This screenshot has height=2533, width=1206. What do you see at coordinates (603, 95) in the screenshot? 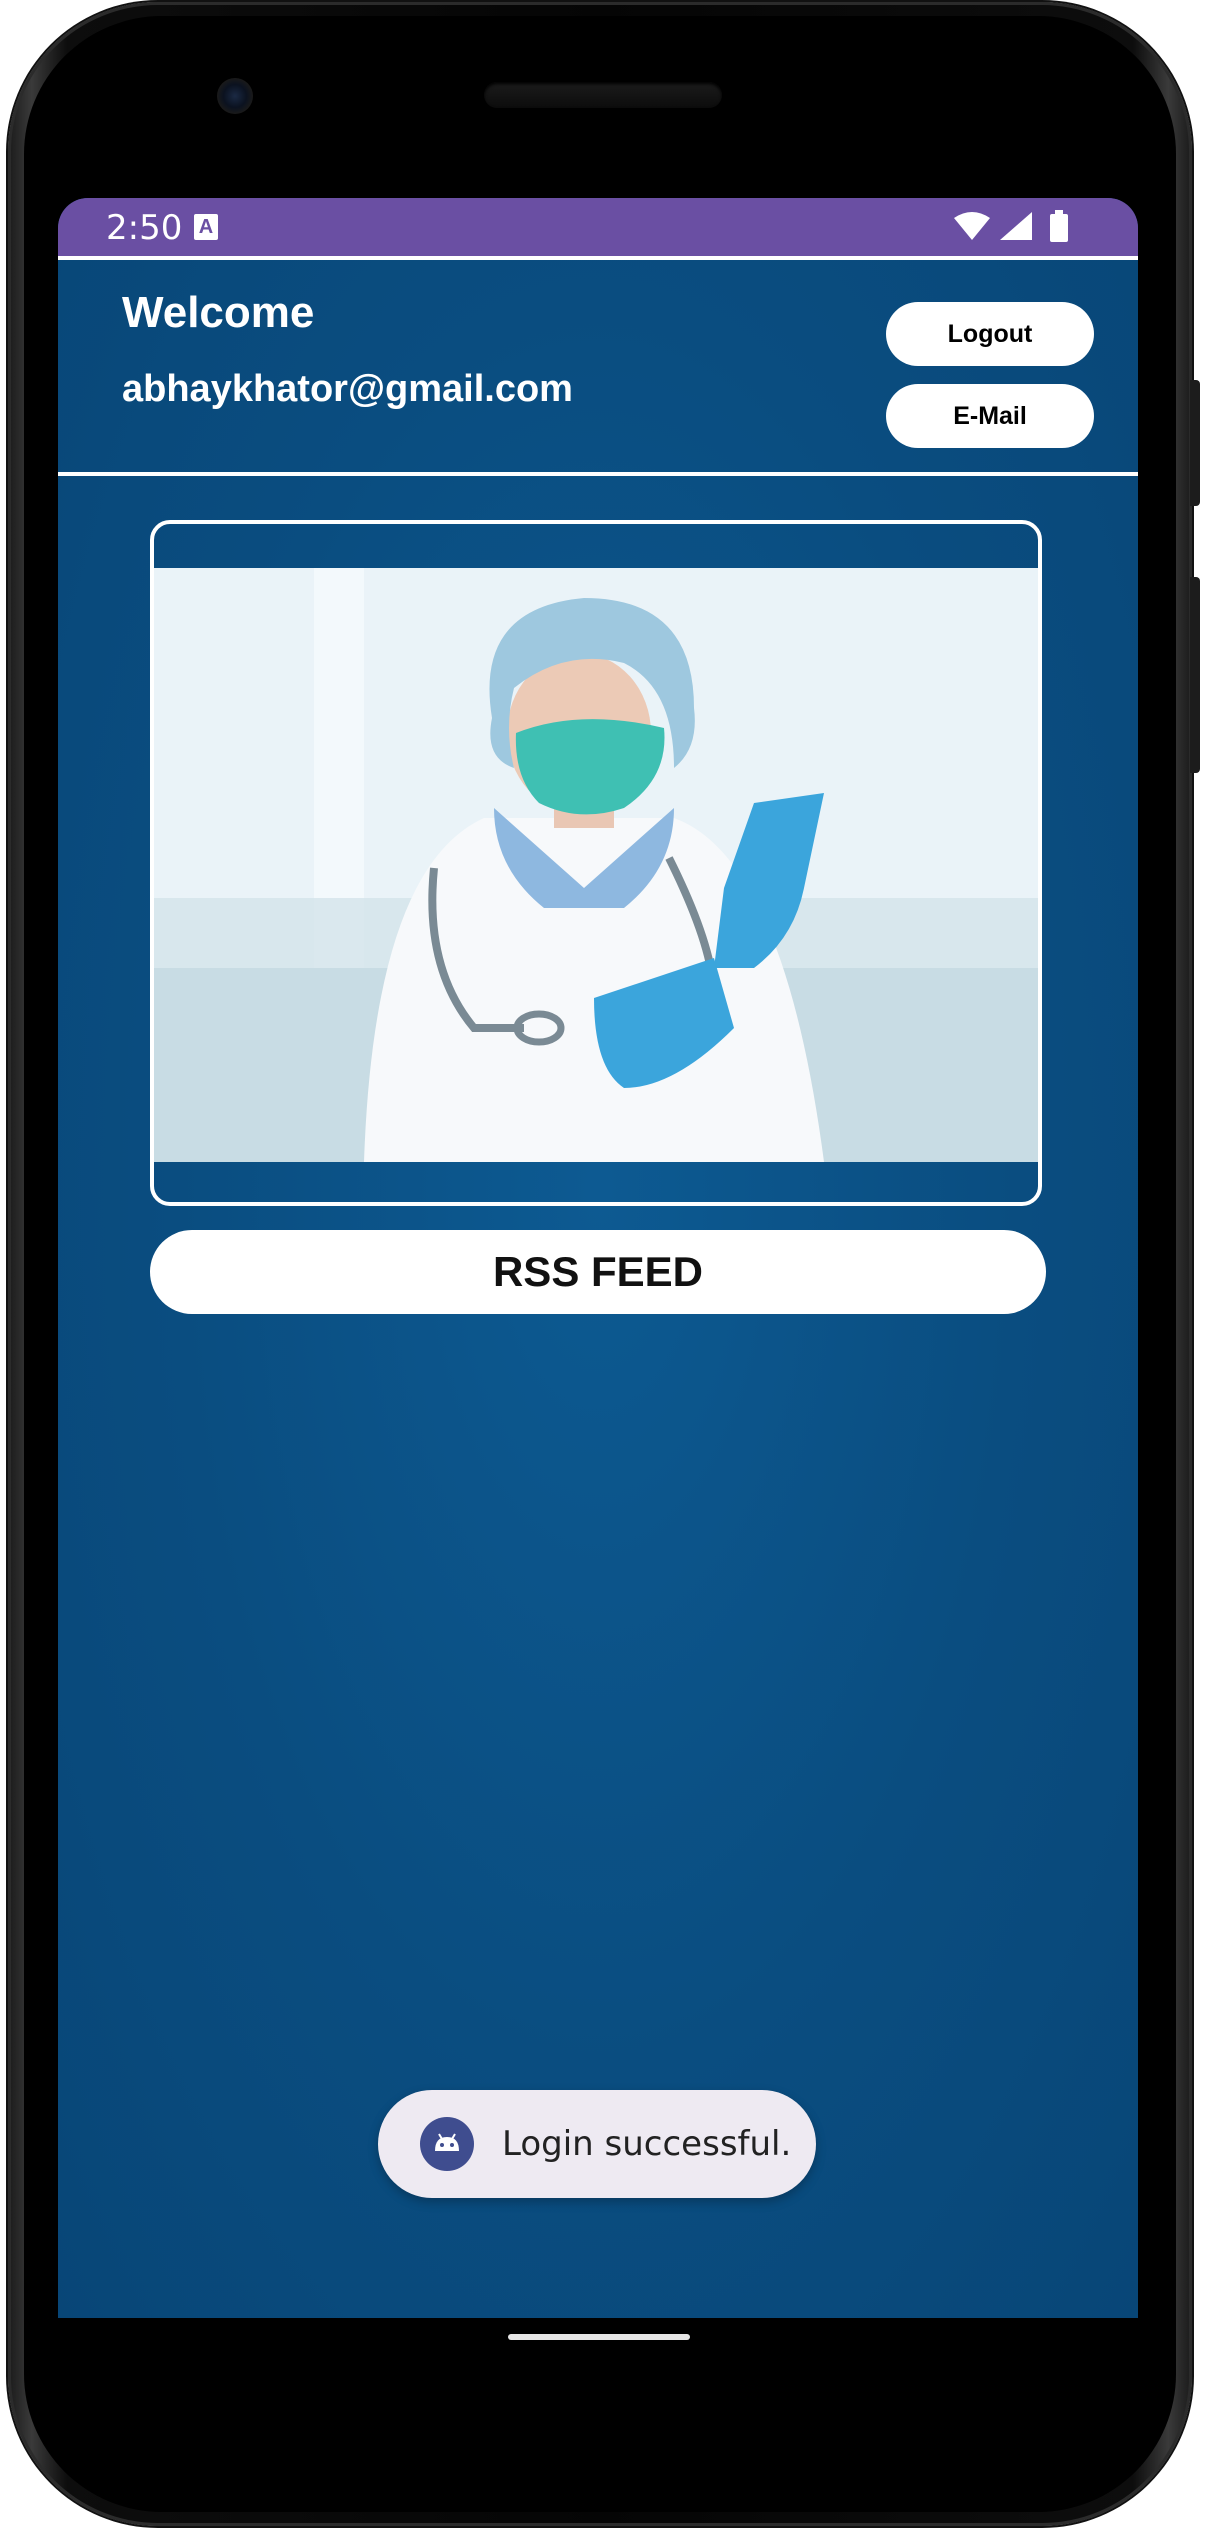
I see `earpiece-speaker` at bounding box center [603, 95].